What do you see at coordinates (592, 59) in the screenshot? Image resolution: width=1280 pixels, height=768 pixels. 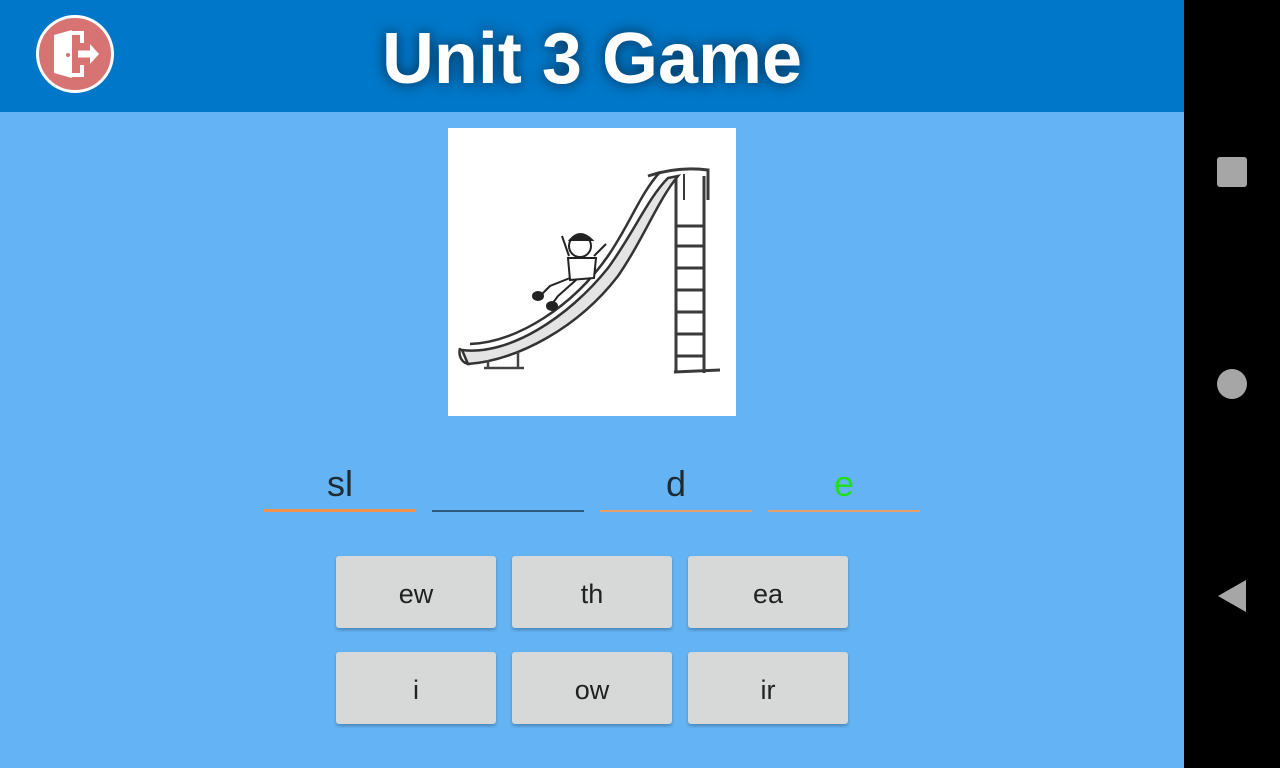 I see `page-title: Unit 3 Game` at bounding box center [592, 59].